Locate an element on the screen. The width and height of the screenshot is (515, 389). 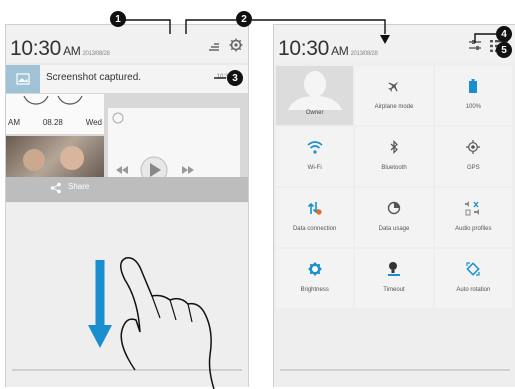
callout-4: 4 is located at coordinates (504, 34).